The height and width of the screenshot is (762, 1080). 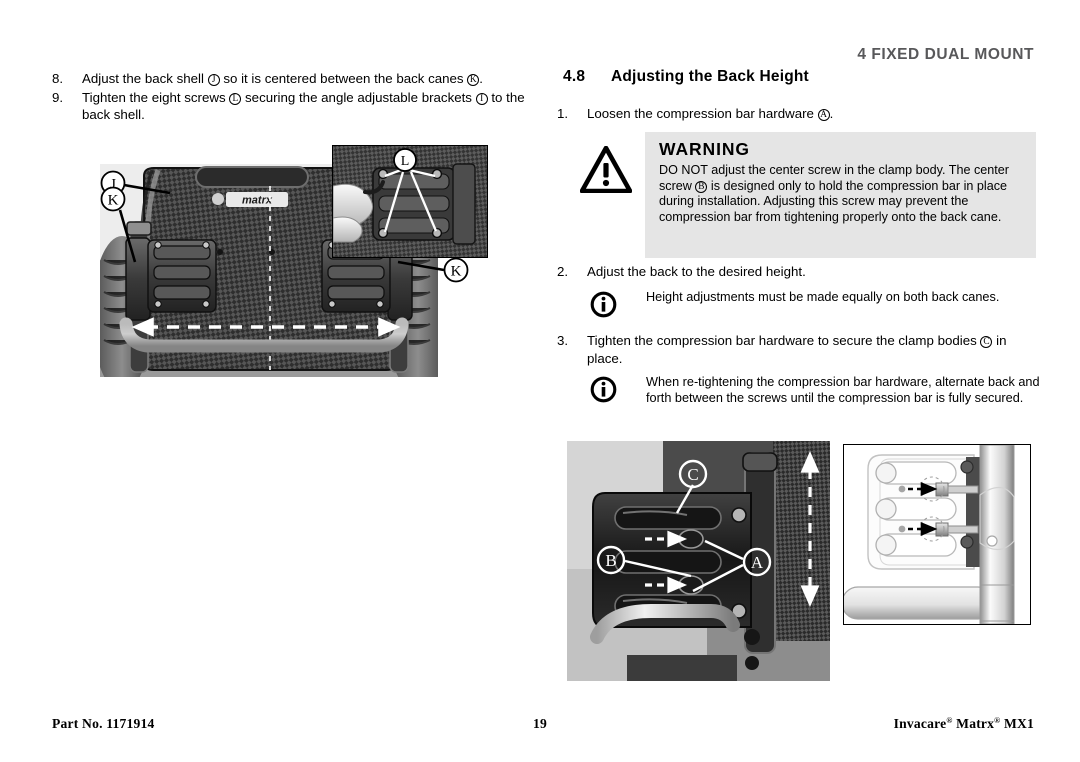 I want to click on ref-badge-j: J, so click(x=213, y=80).